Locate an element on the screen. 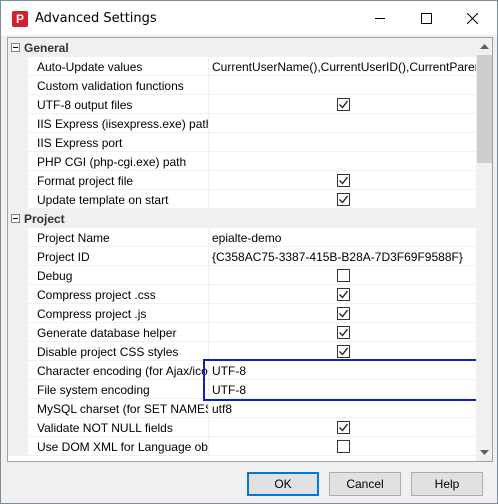  property-row: Debug is located at coordinates (242, 275).